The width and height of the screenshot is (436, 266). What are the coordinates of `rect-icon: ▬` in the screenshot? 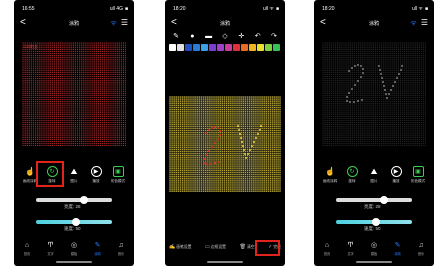 It's located at (209, 36).